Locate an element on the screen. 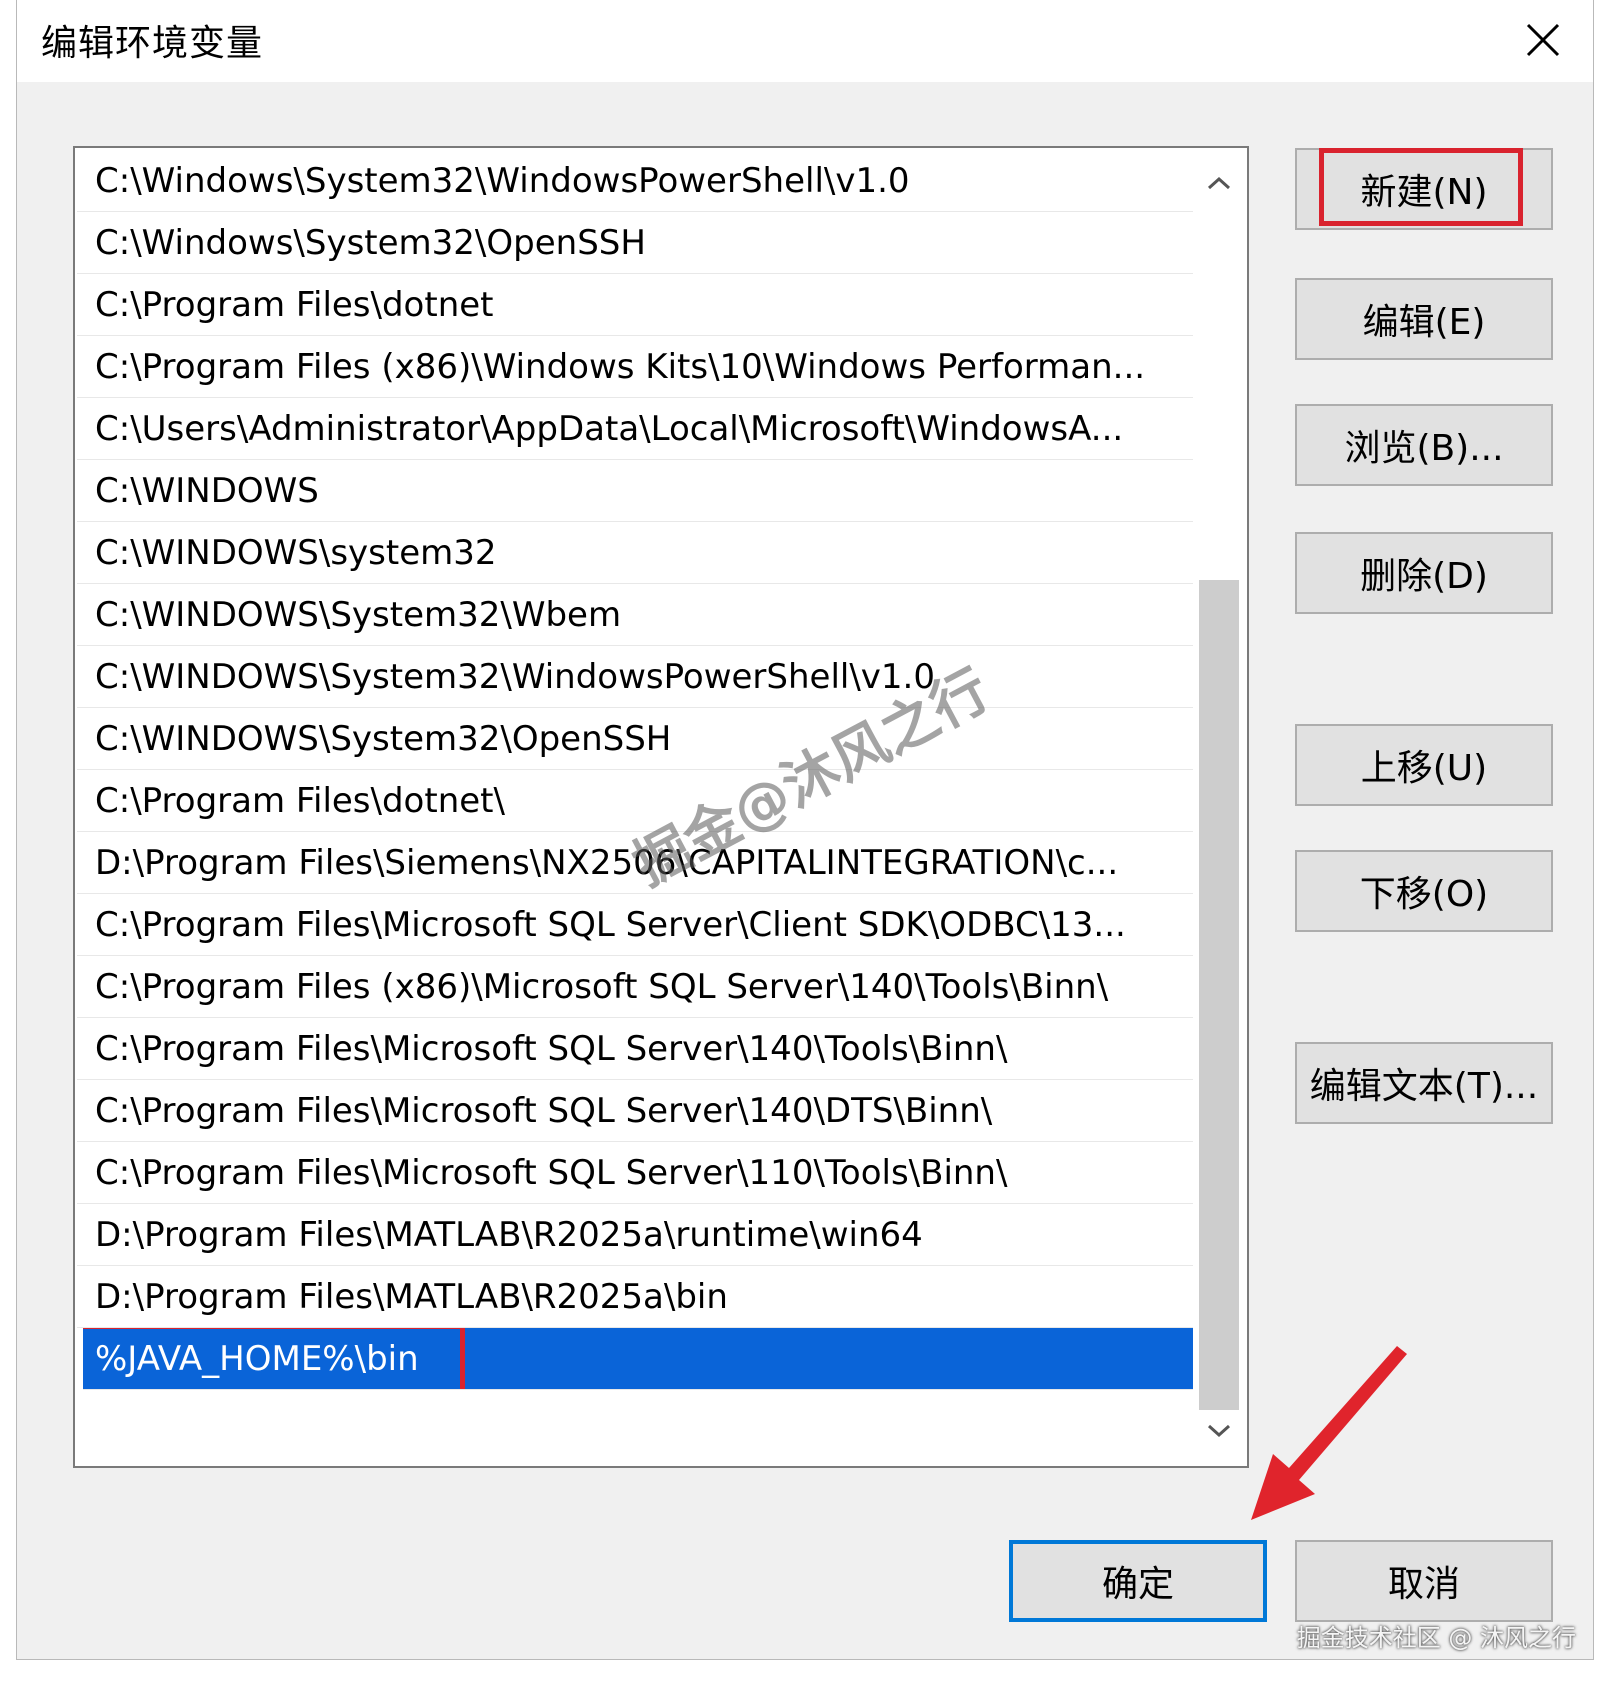  move-down-button: 下移(O) is located at coordinates (1424, 891).